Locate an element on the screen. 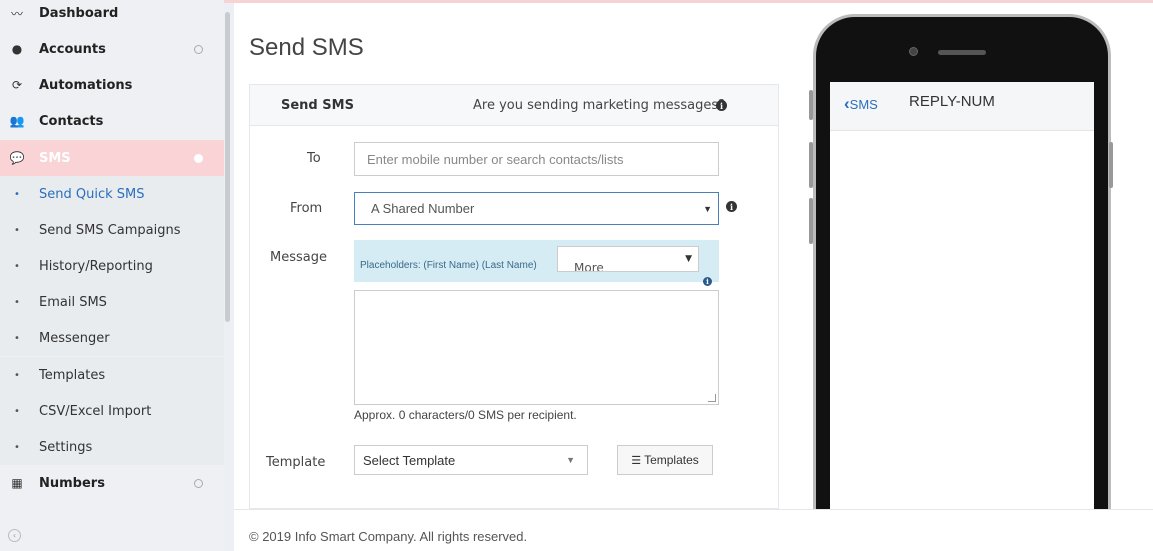  placeholders-text: Placeholders: (First Name) (Last Name) is located at coordinates (448, 265).